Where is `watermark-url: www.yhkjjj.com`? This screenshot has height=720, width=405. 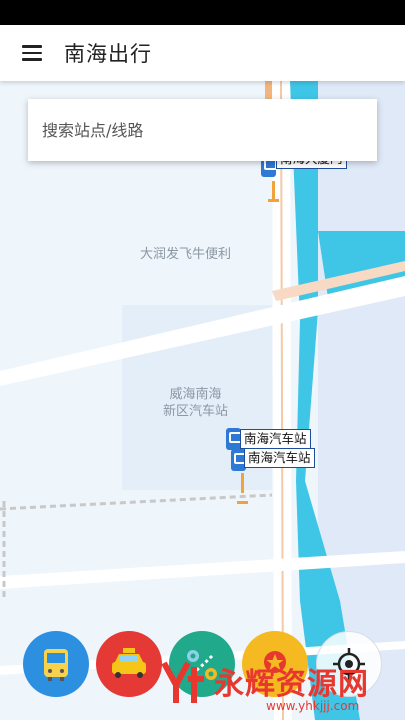 watermark-url: www.yhkjjj.com is located at coordinates (313, 706).